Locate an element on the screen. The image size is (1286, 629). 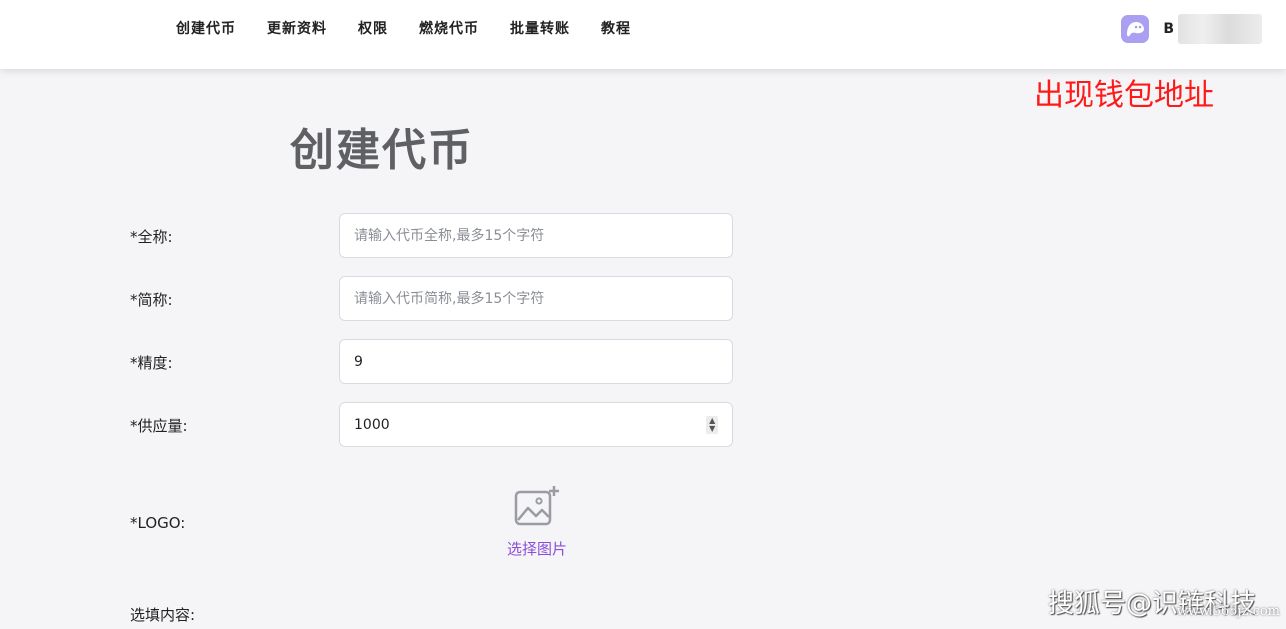
blurred-address is located at coordinates (1220, 29).